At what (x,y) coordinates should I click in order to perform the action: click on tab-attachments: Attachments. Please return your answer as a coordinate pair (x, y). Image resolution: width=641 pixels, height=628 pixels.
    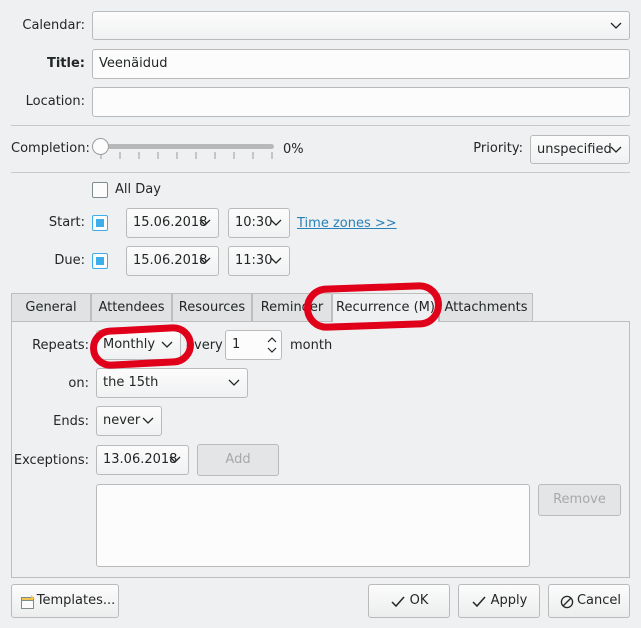
    Looking at the image, I should click on (486, 307).